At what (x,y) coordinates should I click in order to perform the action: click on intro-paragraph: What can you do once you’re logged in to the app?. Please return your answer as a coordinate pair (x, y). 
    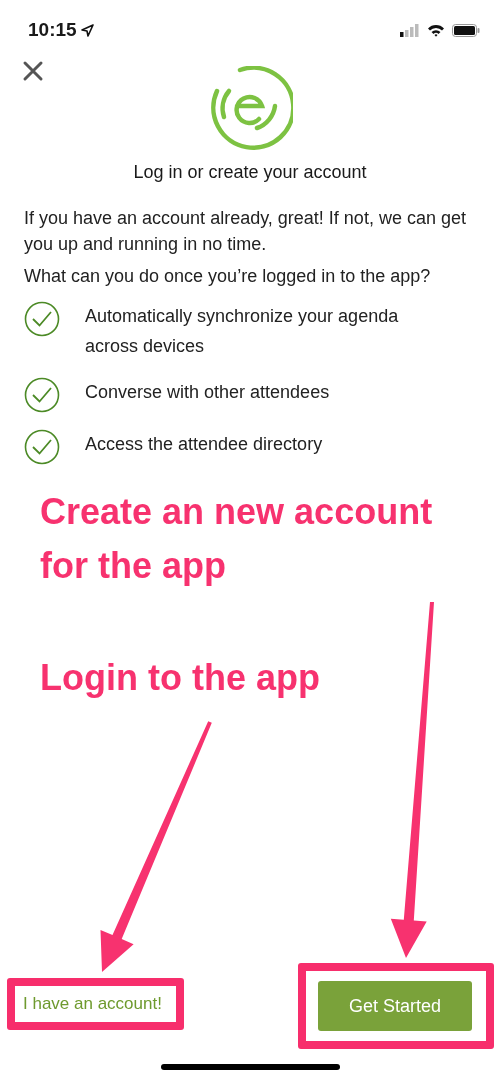
    Looking at the image, I should click on (228, 276).